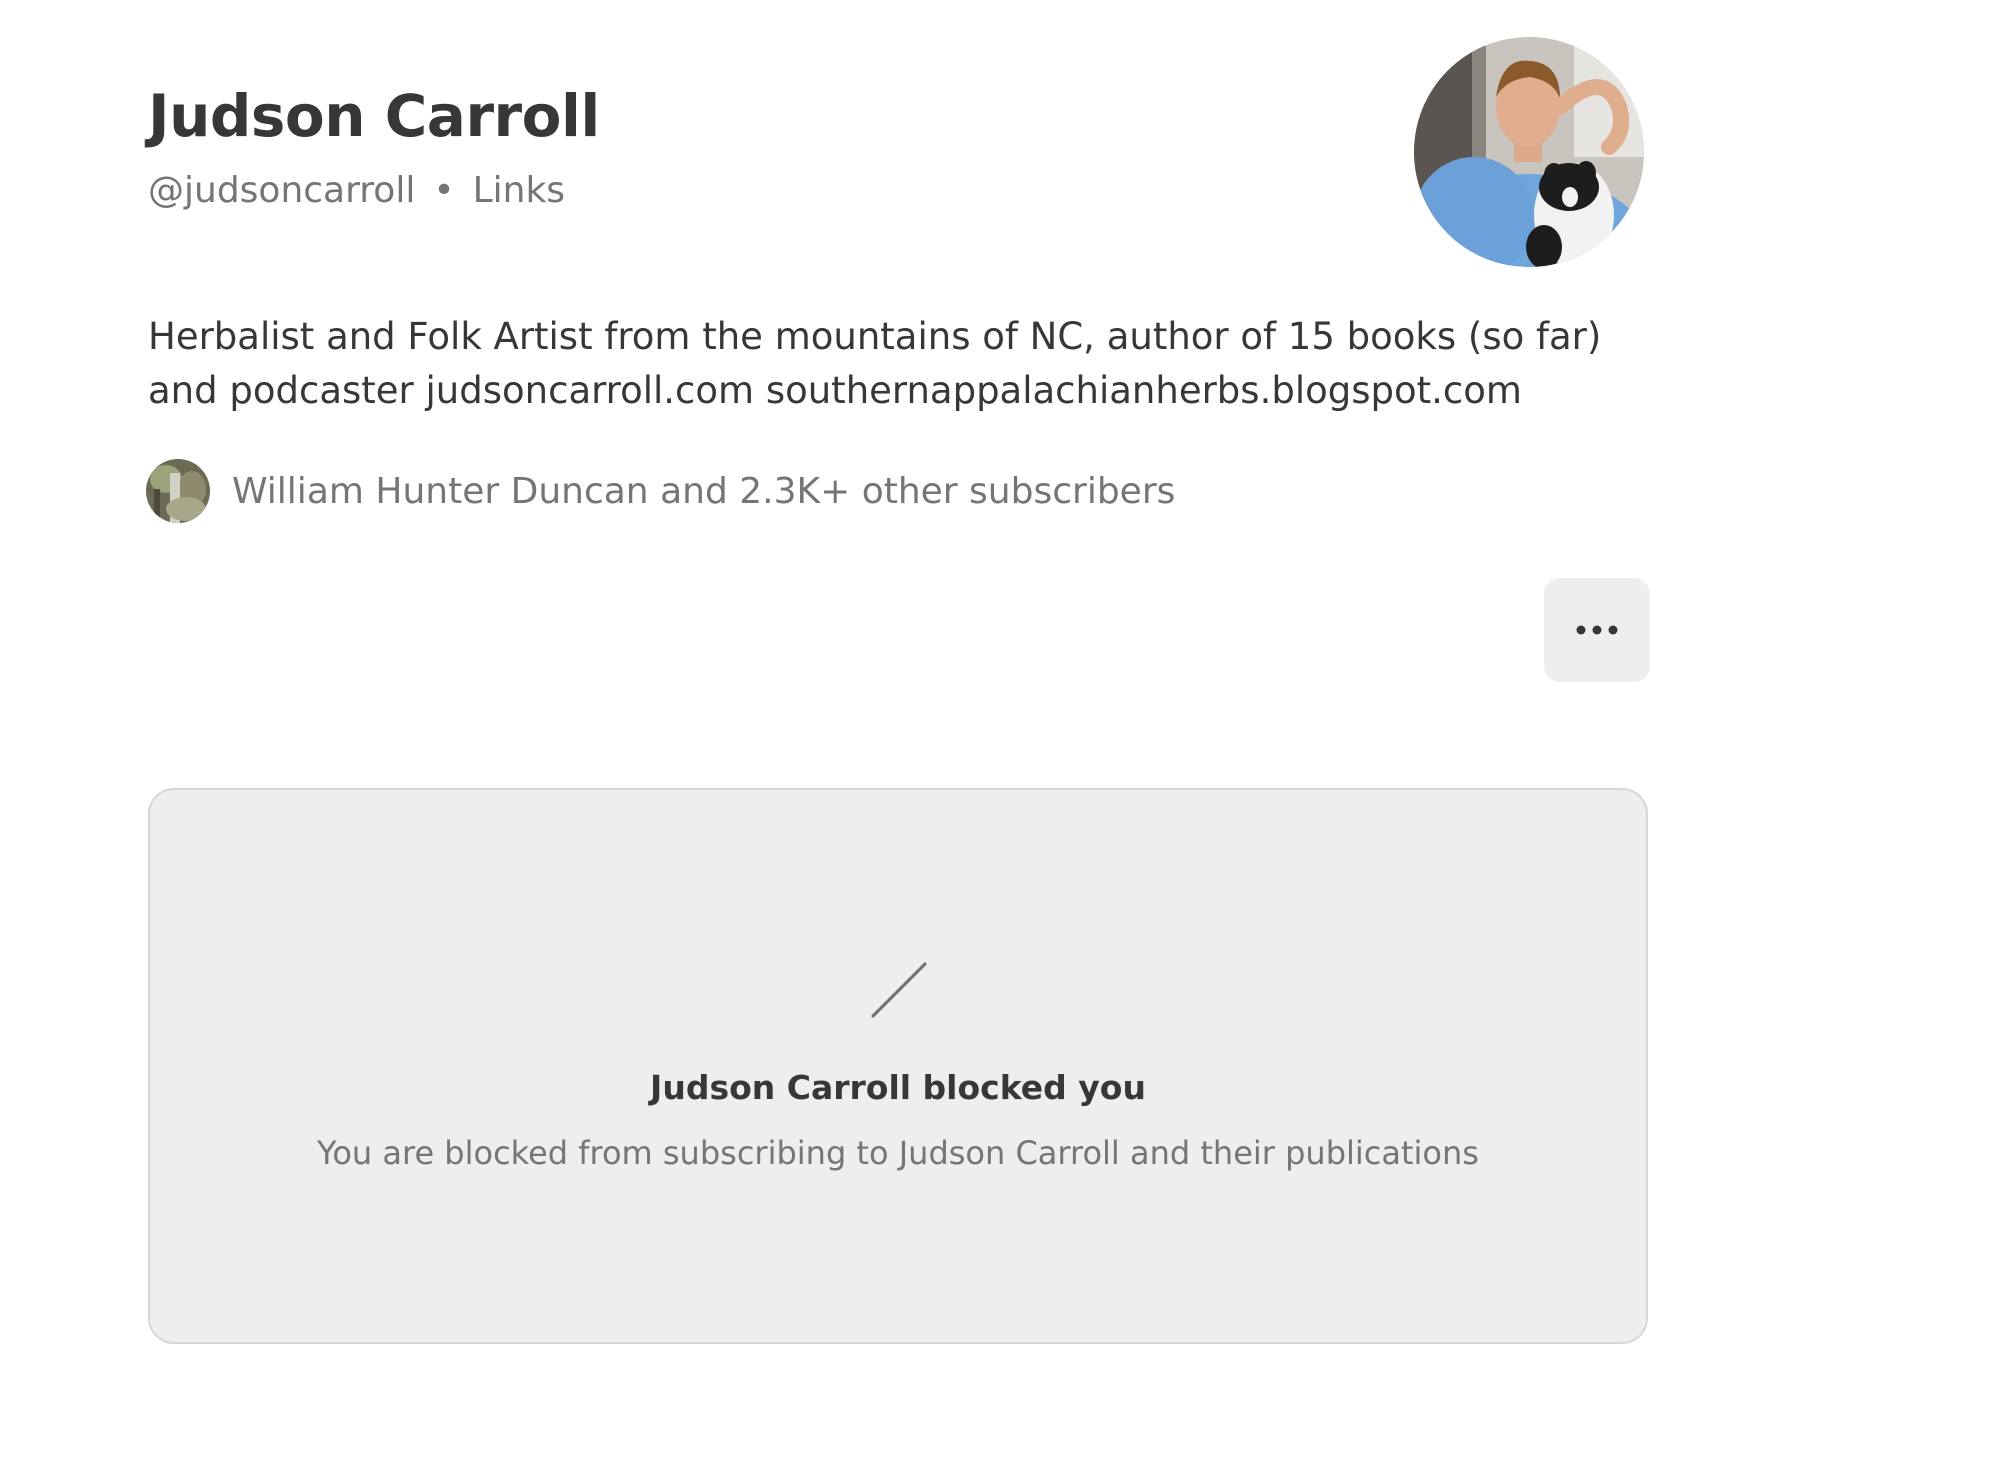 This screenshot has width=2011, height=1462. I want to click on more-options-button, so click(1597, 630).